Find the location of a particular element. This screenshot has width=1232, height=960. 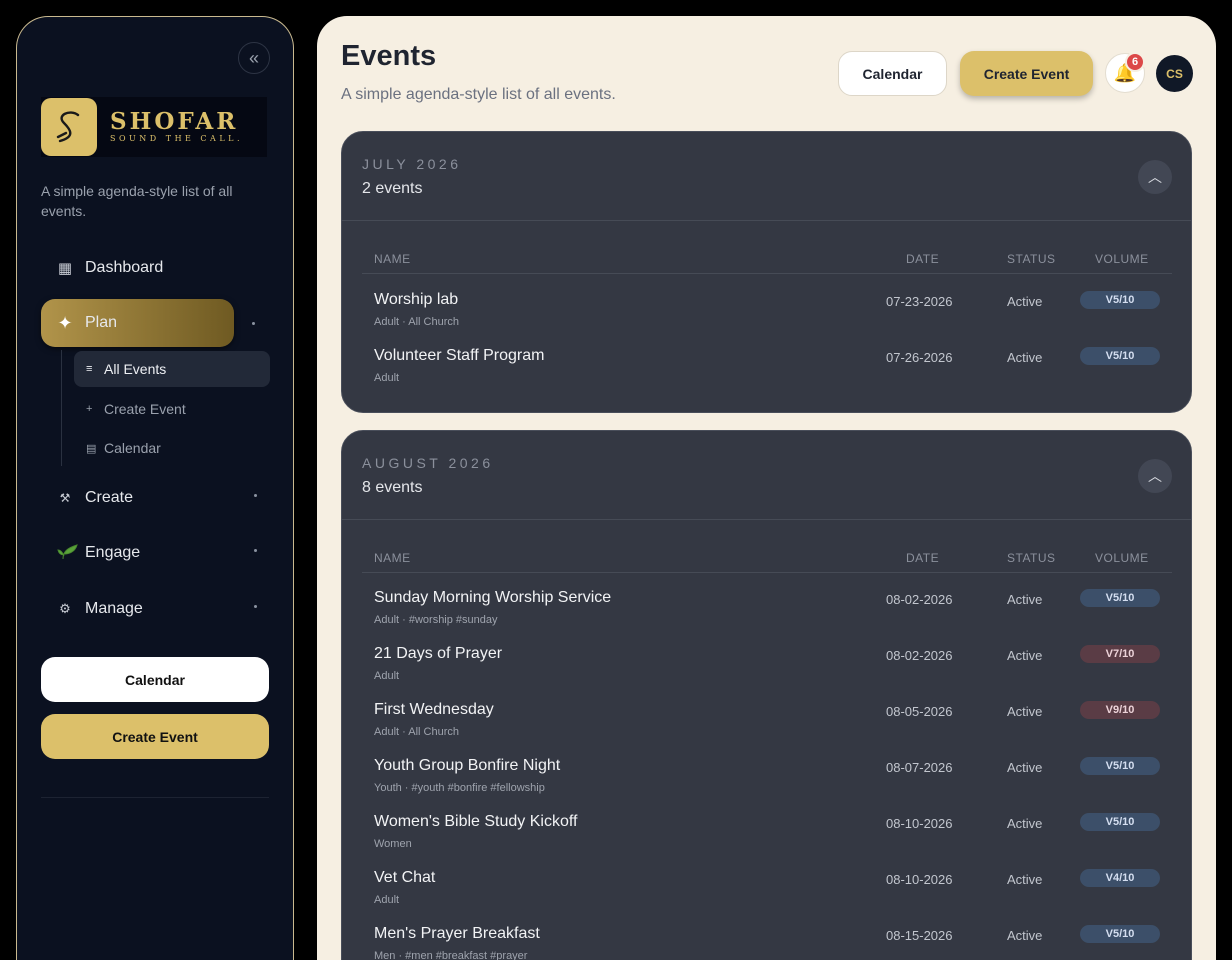

event-name: Worship lab is located at coordinates (416, 299).